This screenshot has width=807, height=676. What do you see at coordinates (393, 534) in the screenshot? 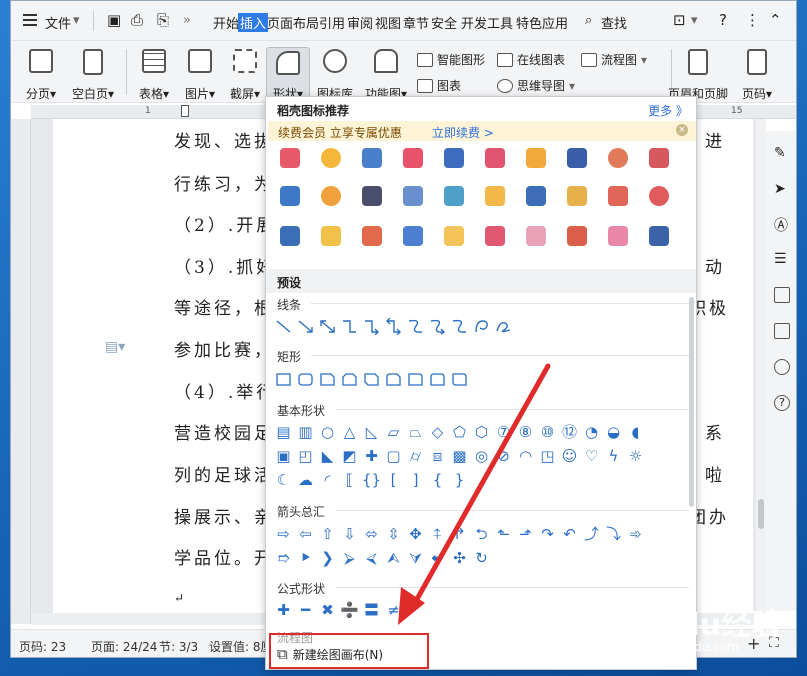
I see `up-down-arrow-shape-icon: ⇳` at bounding box center [393, 534].